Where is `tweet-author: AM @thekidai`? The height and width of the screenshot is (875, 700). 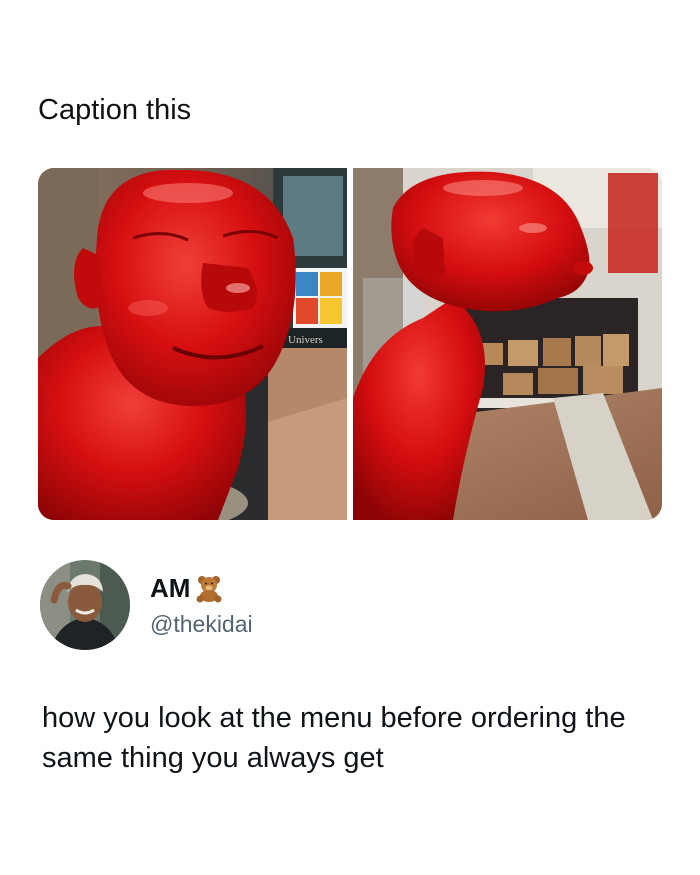 tweet-author: AM @thekidai is located at coordinates (146, 605).